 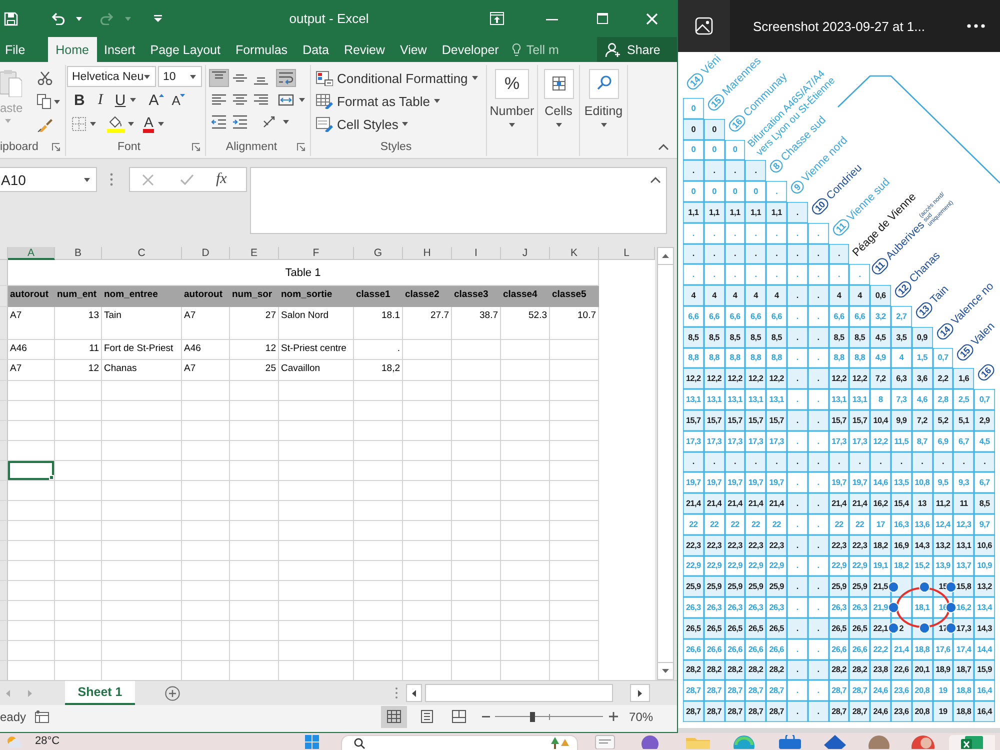 I want to click on ribbon-display-icon, so click(x=497, y=18).